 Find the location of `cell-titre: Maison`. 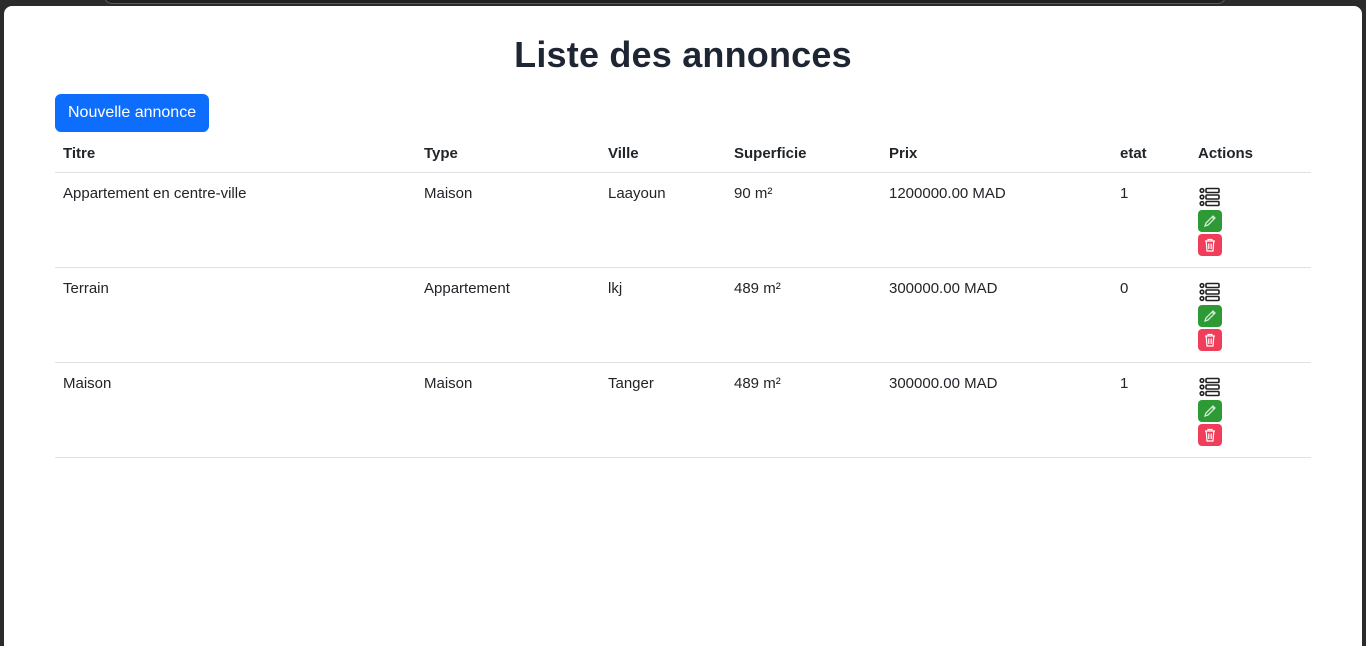

cell-titre: Maison is located at coordinates (235, 410).